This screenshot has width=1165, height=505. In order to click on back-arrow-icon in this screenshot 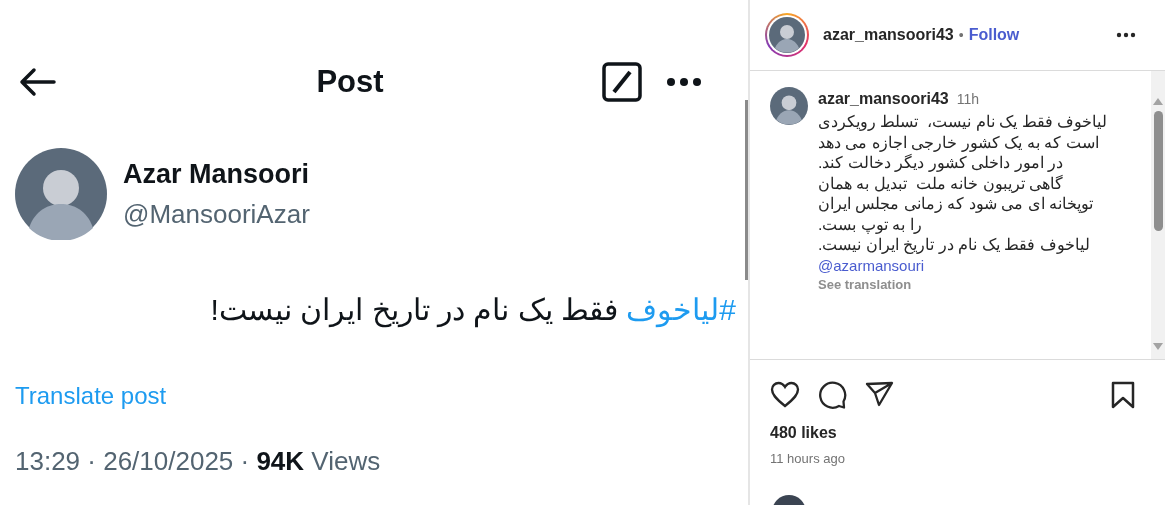, I will do `click(37, 82)`.